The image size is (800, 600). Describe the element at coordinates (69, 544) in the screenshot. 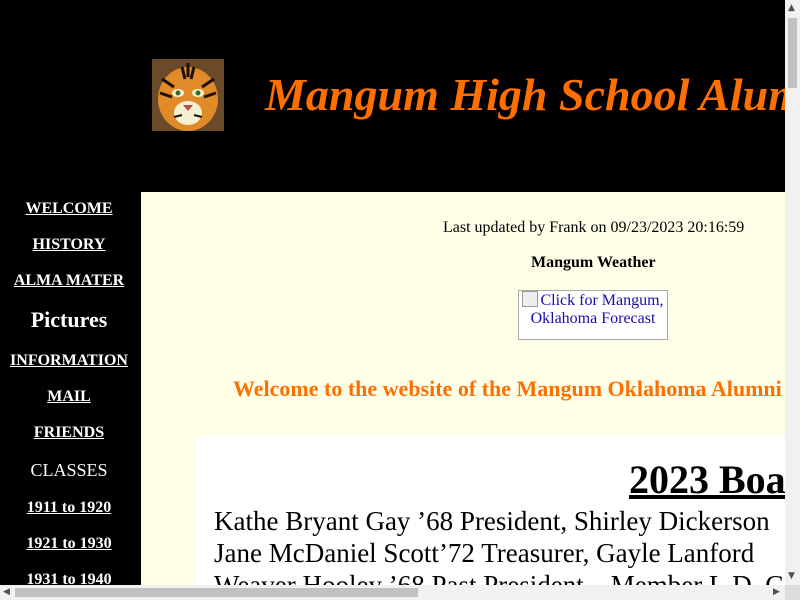

I see `sidebar-item-1921-1930: 1921 to 1930` at that location.